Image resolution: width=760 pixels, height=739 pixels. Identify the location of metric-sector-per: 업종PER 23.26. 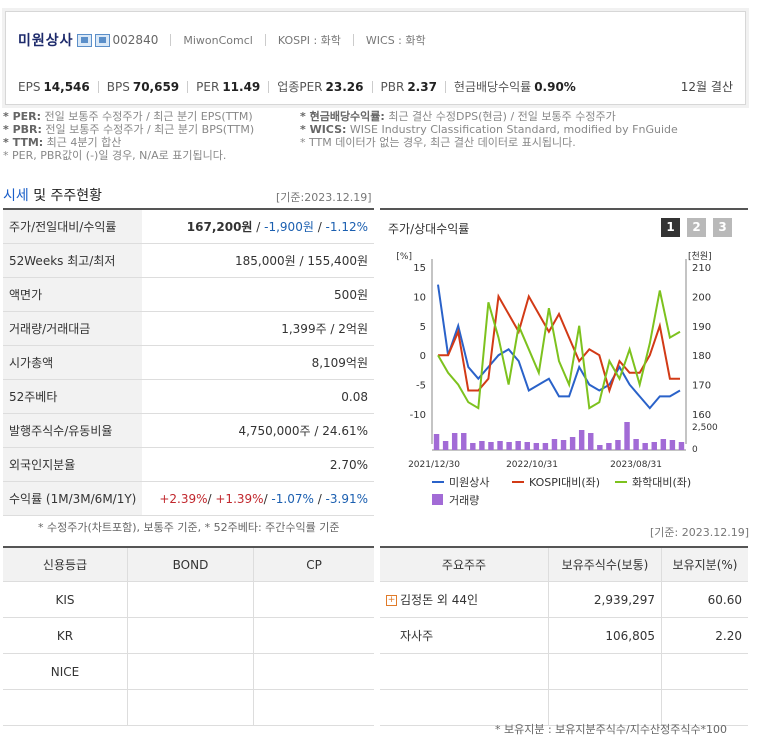
(320, 87).